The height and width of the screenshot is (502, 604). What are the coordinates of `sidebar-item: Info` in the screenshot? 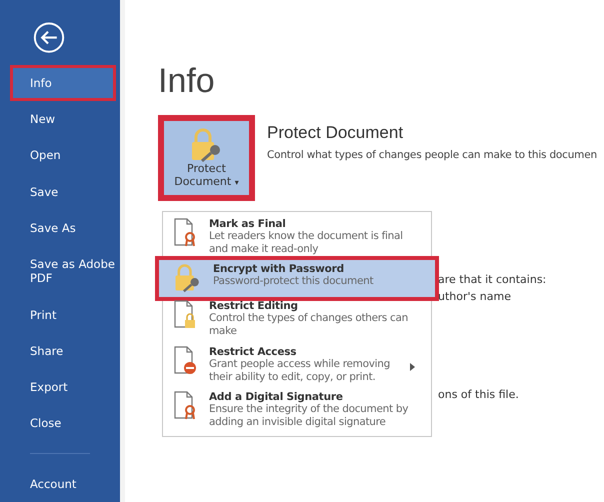 It's located at (63, 83).